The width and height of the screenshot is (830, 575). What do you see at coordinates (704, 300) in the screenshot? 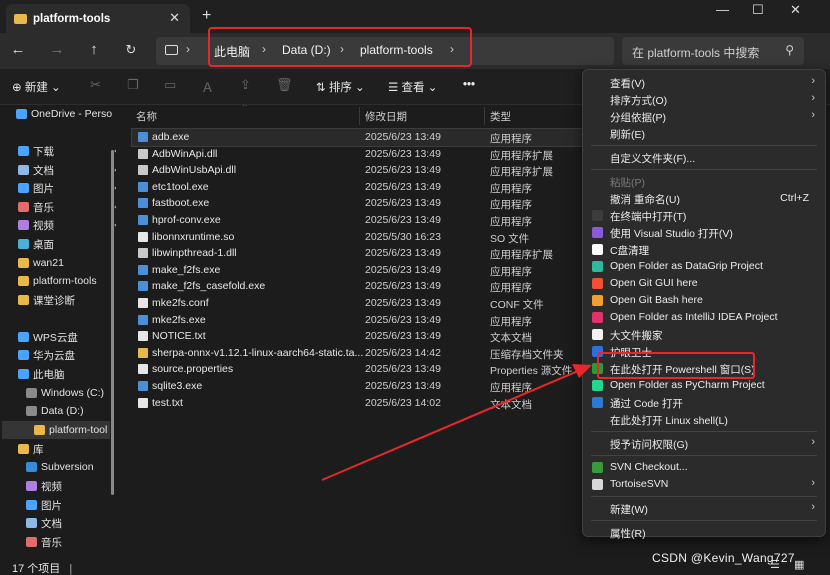
I see `menu-item: Open Git Bash here` at bounding box center [704, 300].